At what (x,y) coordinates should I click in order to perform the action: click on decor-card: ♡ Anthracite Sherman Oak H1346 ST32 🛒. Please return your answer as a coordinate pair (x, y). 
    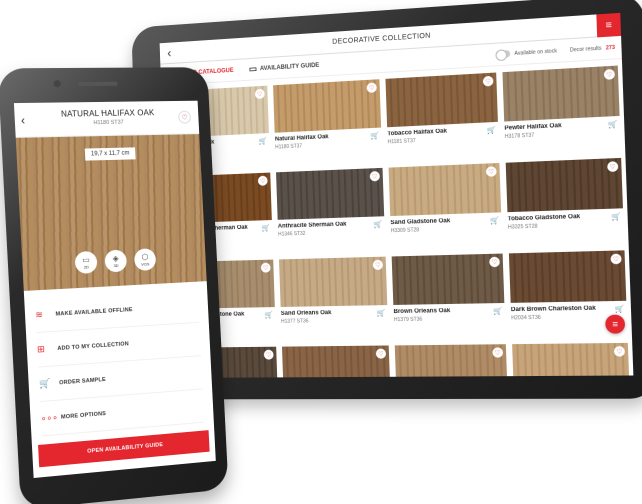
    Looking at the image, I should click on (330, 211).